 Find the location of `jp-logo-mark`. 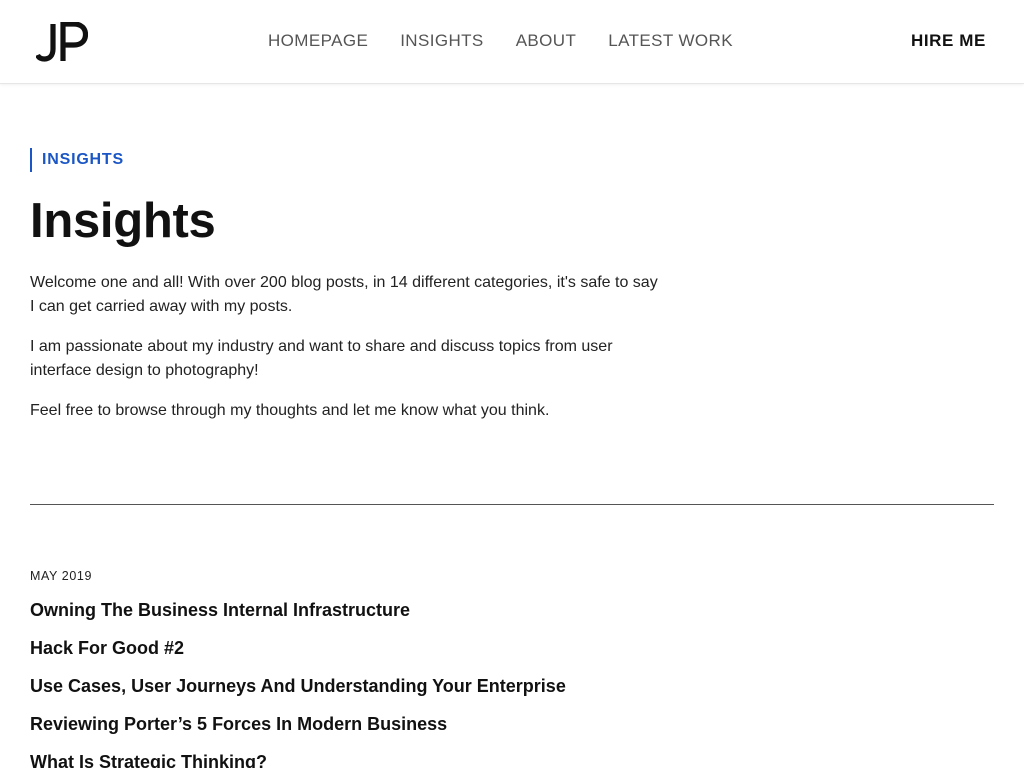

jp-logo-mark is located at coordinates (62, 42).